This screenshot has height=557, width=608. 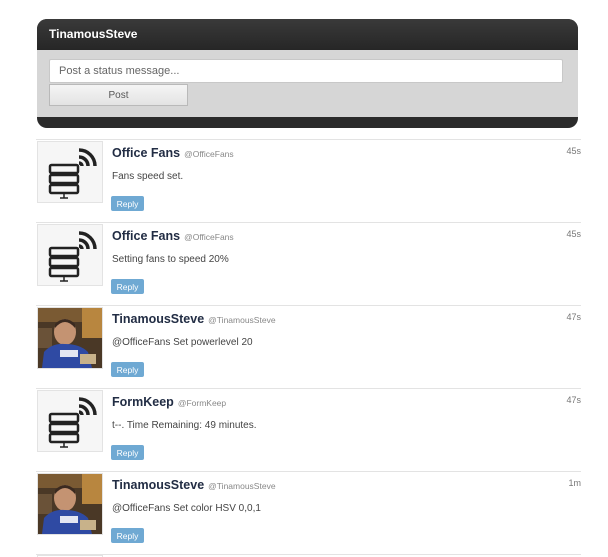 What do you see at coordinates (184, 425) in the screenshot?
I see `message-text: t--. Time Remaining: 49 minutes.` at bounding box center [184, 425].